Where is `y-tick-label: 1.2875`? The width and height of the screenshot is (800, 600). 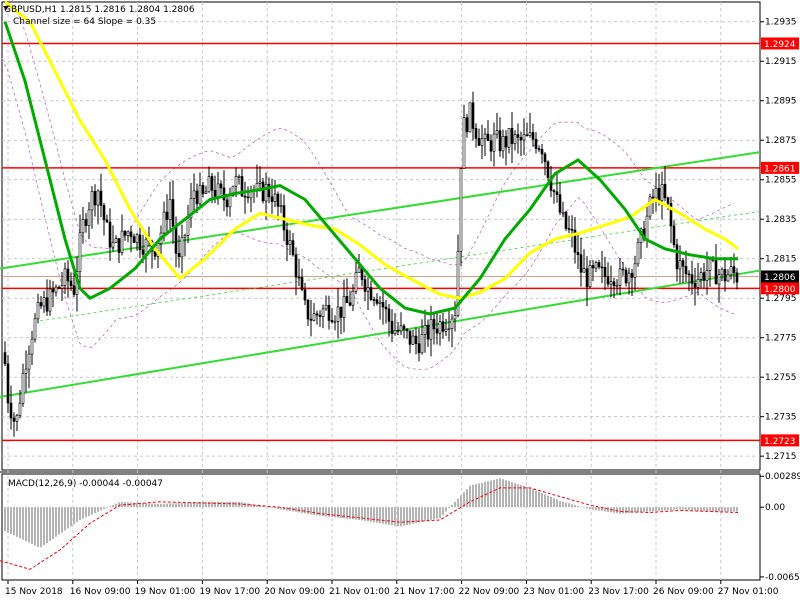
y-tick-label: 1.2875 is located at coordinates (781, 141).